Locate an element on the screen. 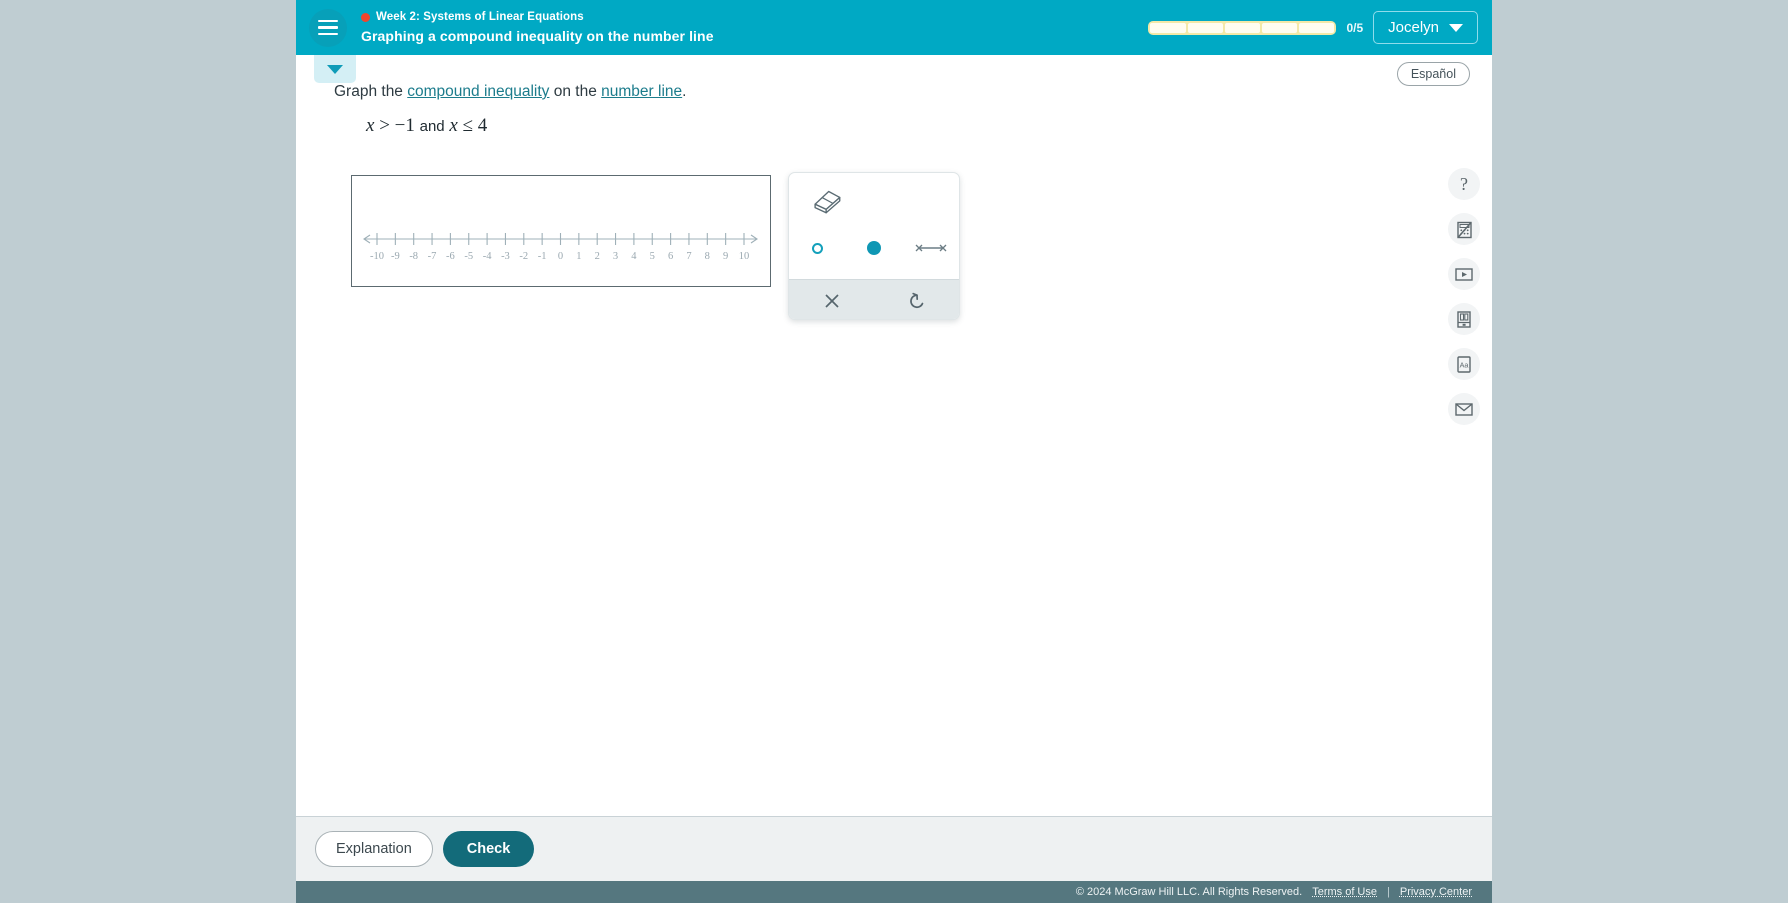 The width and height of the screenshot is (1788, 903). calculator-disabled-icon is located at coordinates (1464, 229).